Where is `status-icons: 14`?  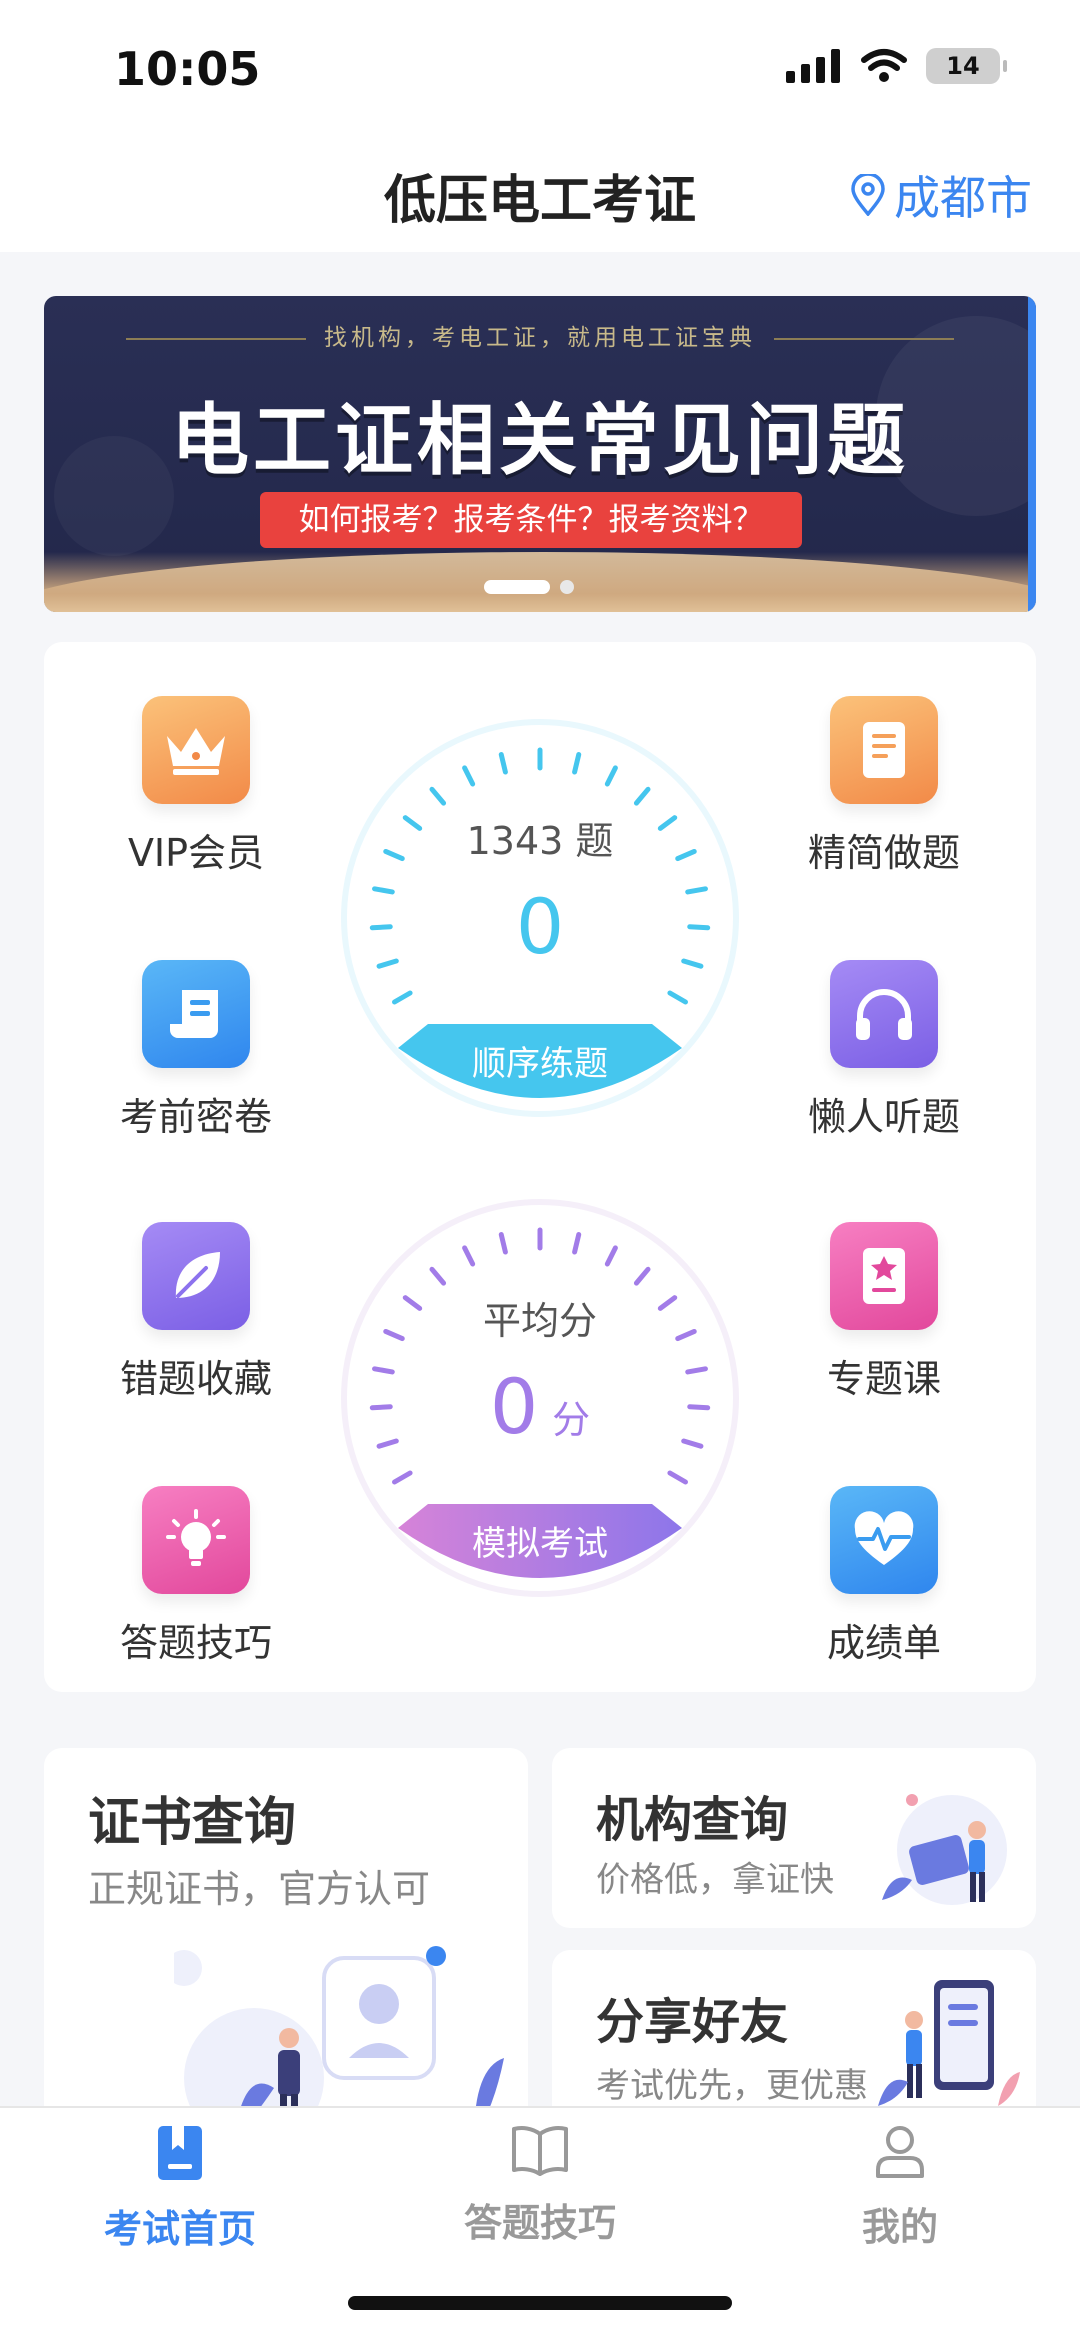 status-icons: 14 is located at coordinates (896, 66).